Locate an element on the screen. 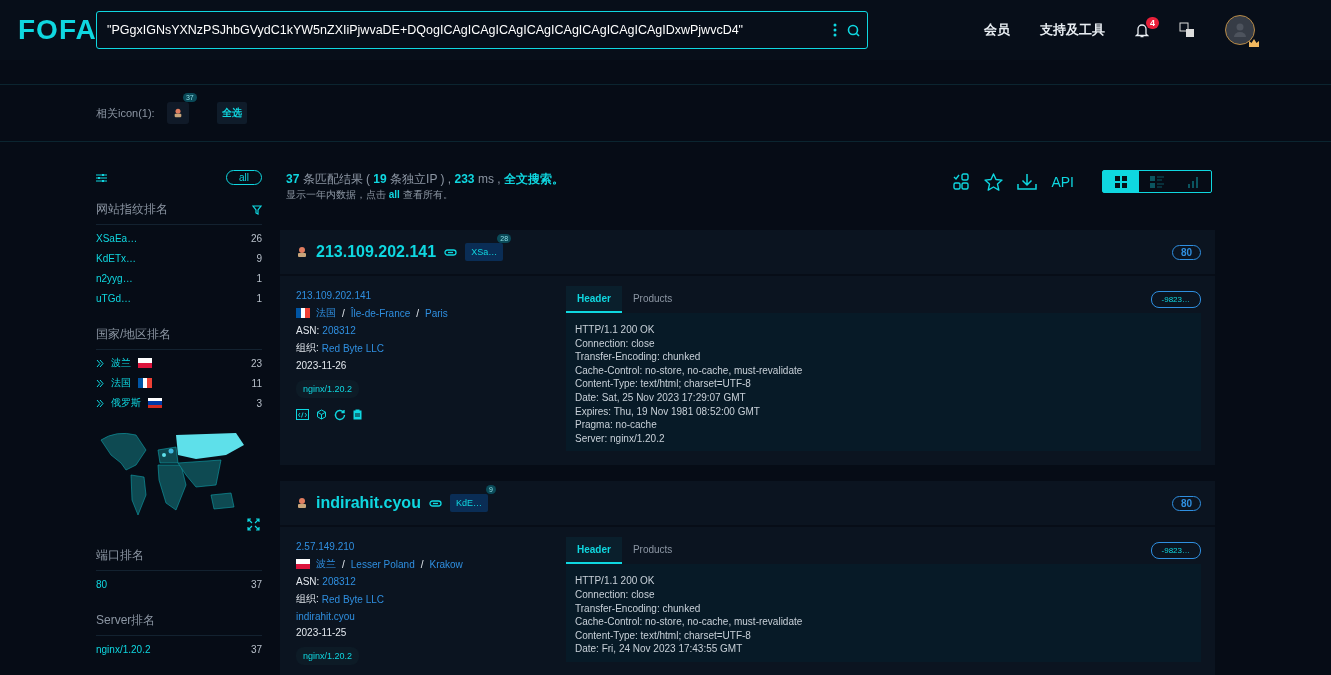 This screenshot has height=675, width=1331. bell-icon is located at coordinates (1142, 30).